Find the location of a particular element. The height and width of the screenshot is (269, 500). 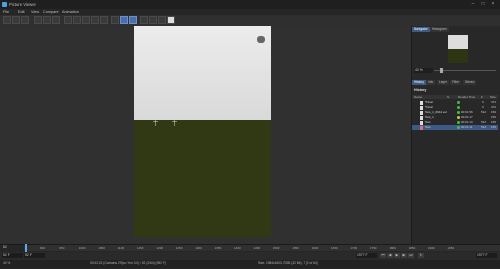

window-title: Picture Viewer is located at coordinates (22, 4).